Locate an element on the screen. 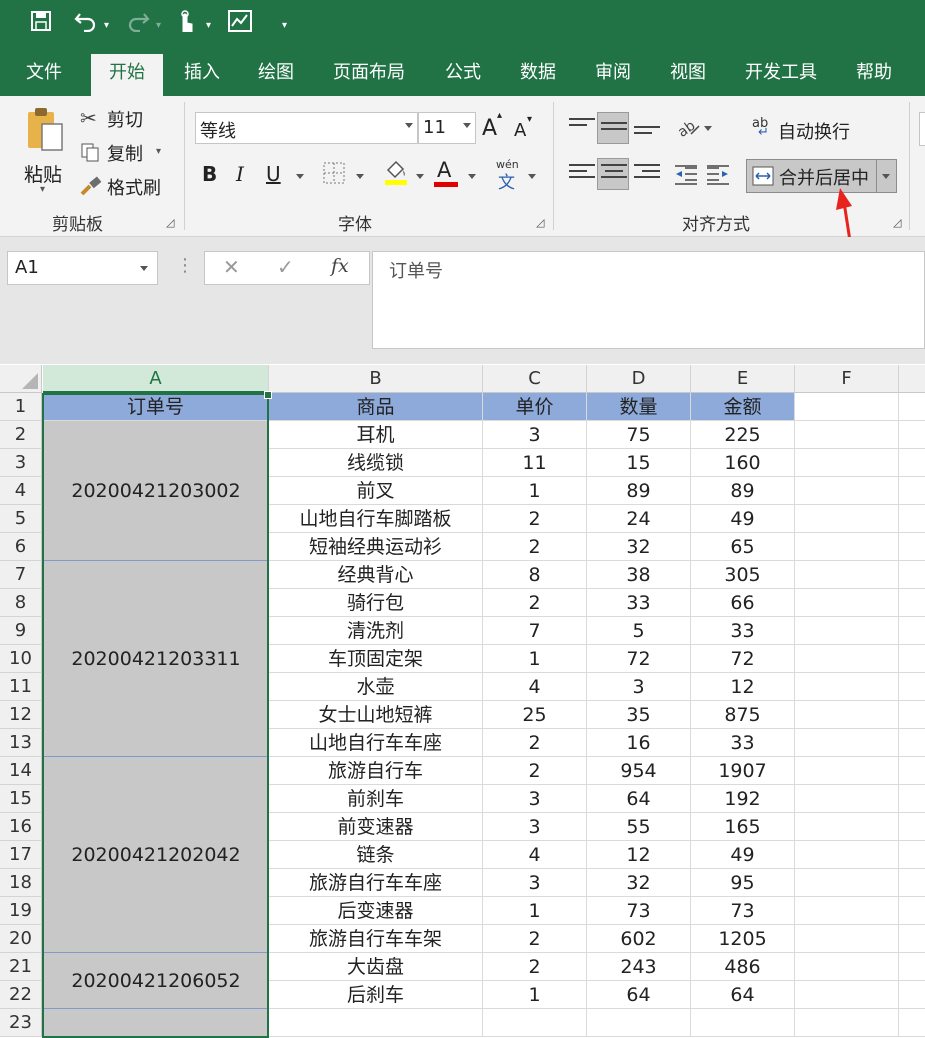  number-cell: 3 is located at coordinates (535, 827).